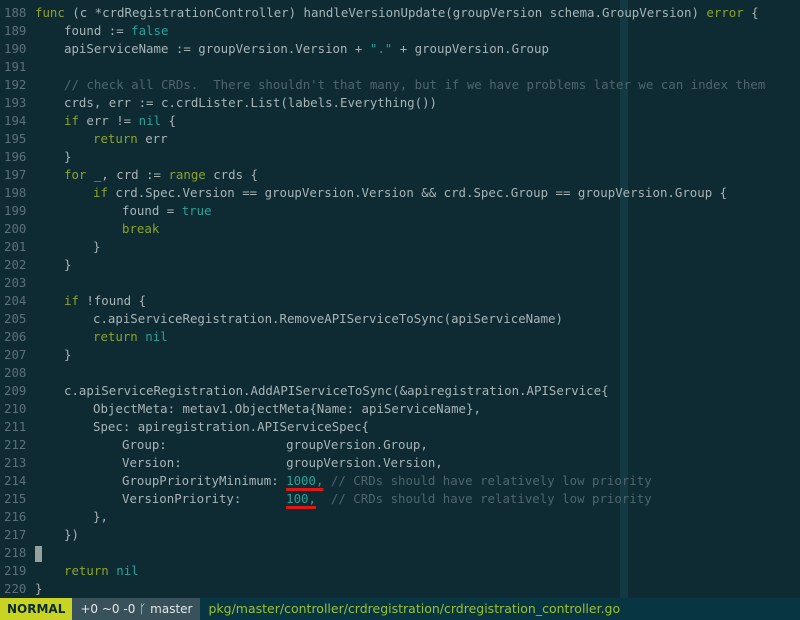  I want to click on line-number: 218, so click(15, 552).